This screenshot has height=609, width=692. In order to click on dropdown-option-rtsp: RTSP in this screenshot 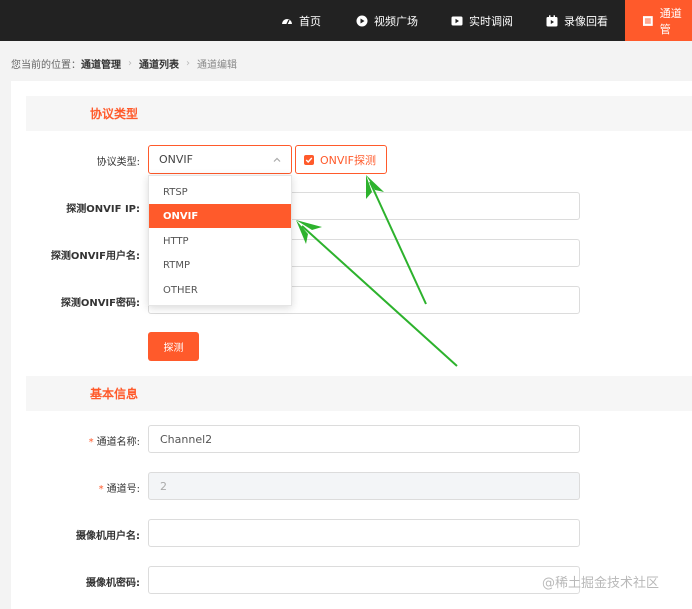, I will do `click(220, 192)`.